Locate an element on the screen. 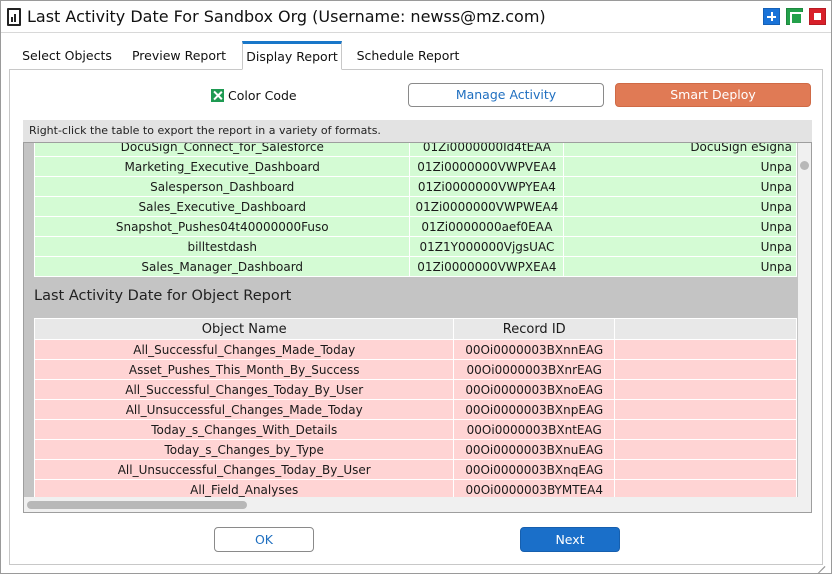 This screenshot has width=832, height=574. tab-display-report: Display Report is located at coordinates (292, 55).